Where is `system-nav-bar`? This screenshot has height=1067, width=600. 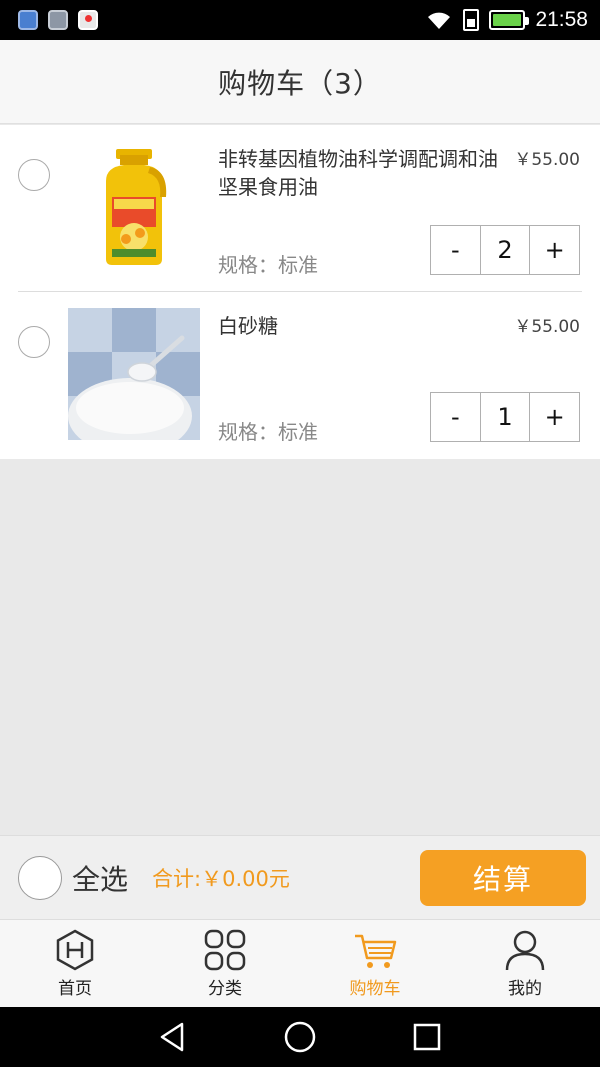 system-nav-bar is located at coordinates (300, 1037).